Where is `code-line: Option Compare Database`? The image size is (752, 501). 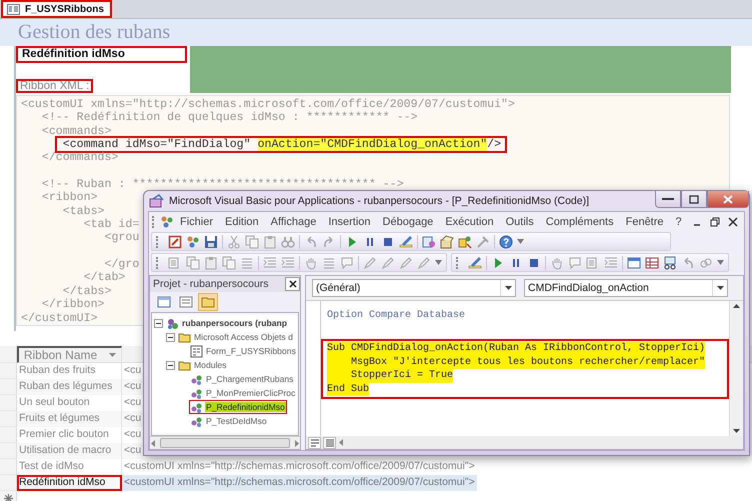
code-line: Option Compare Database is located at coordinates (396, 315).